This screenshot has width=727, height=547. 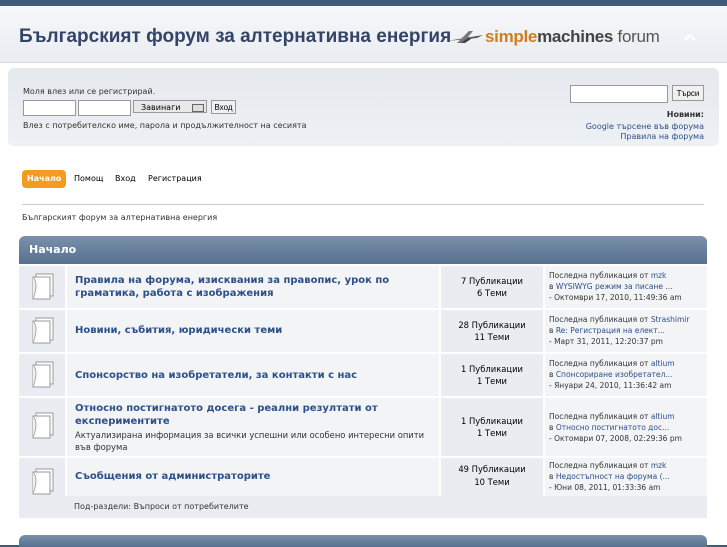 I want to click on board-topic-count: 6 Теми, so click(x=492, y=293).